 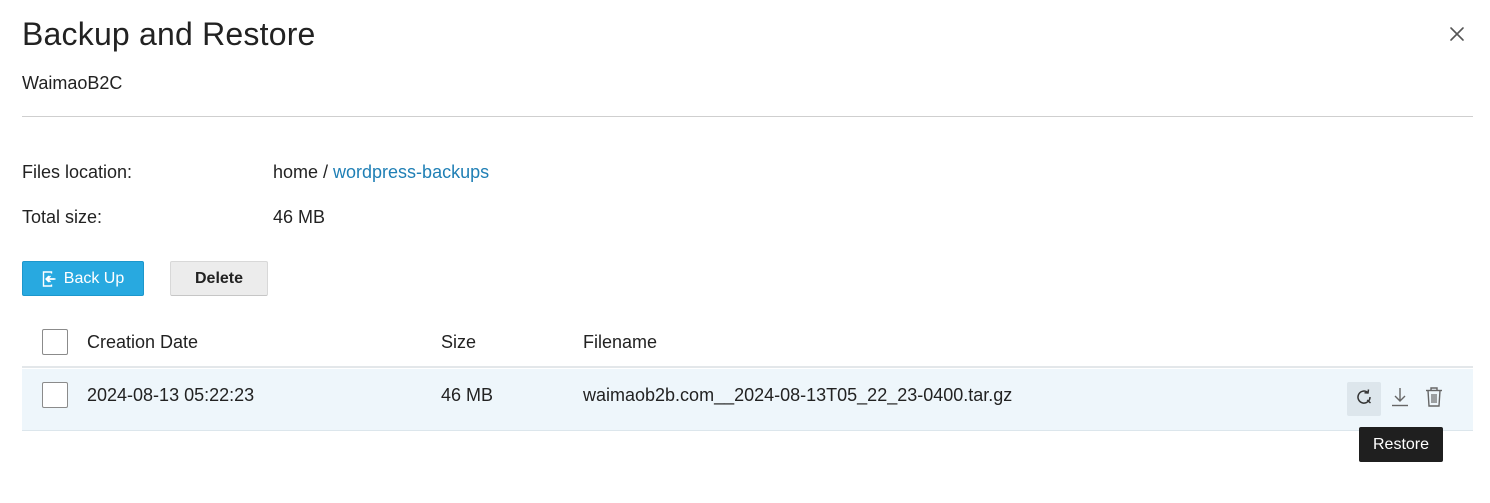 I want to click on files-location-prefix: home /, so click(x=303, y=172).